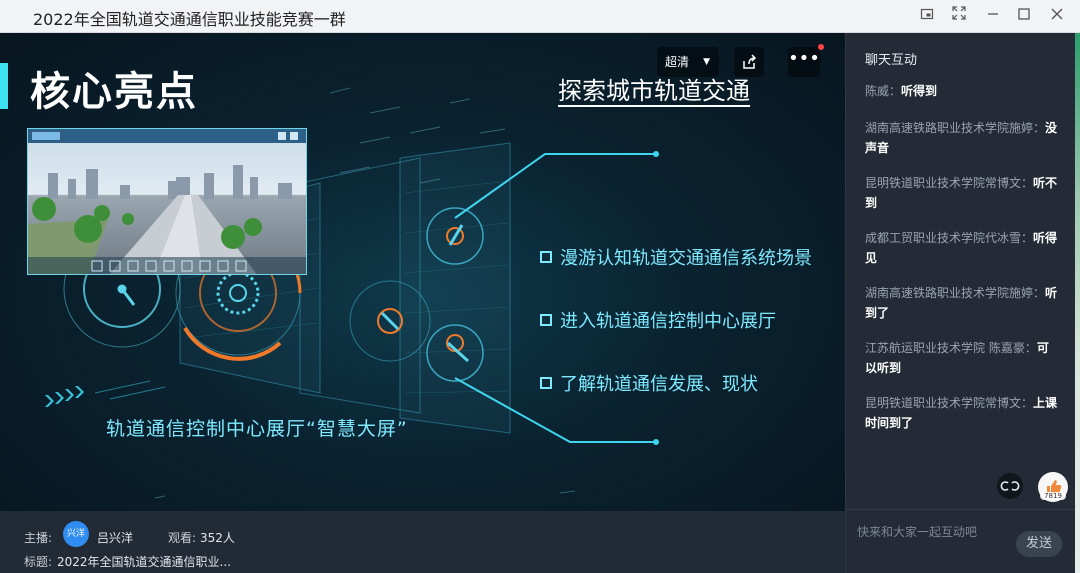  I want to click on slide-subtitle: 探索城市轨道交通, so click(654, 91).